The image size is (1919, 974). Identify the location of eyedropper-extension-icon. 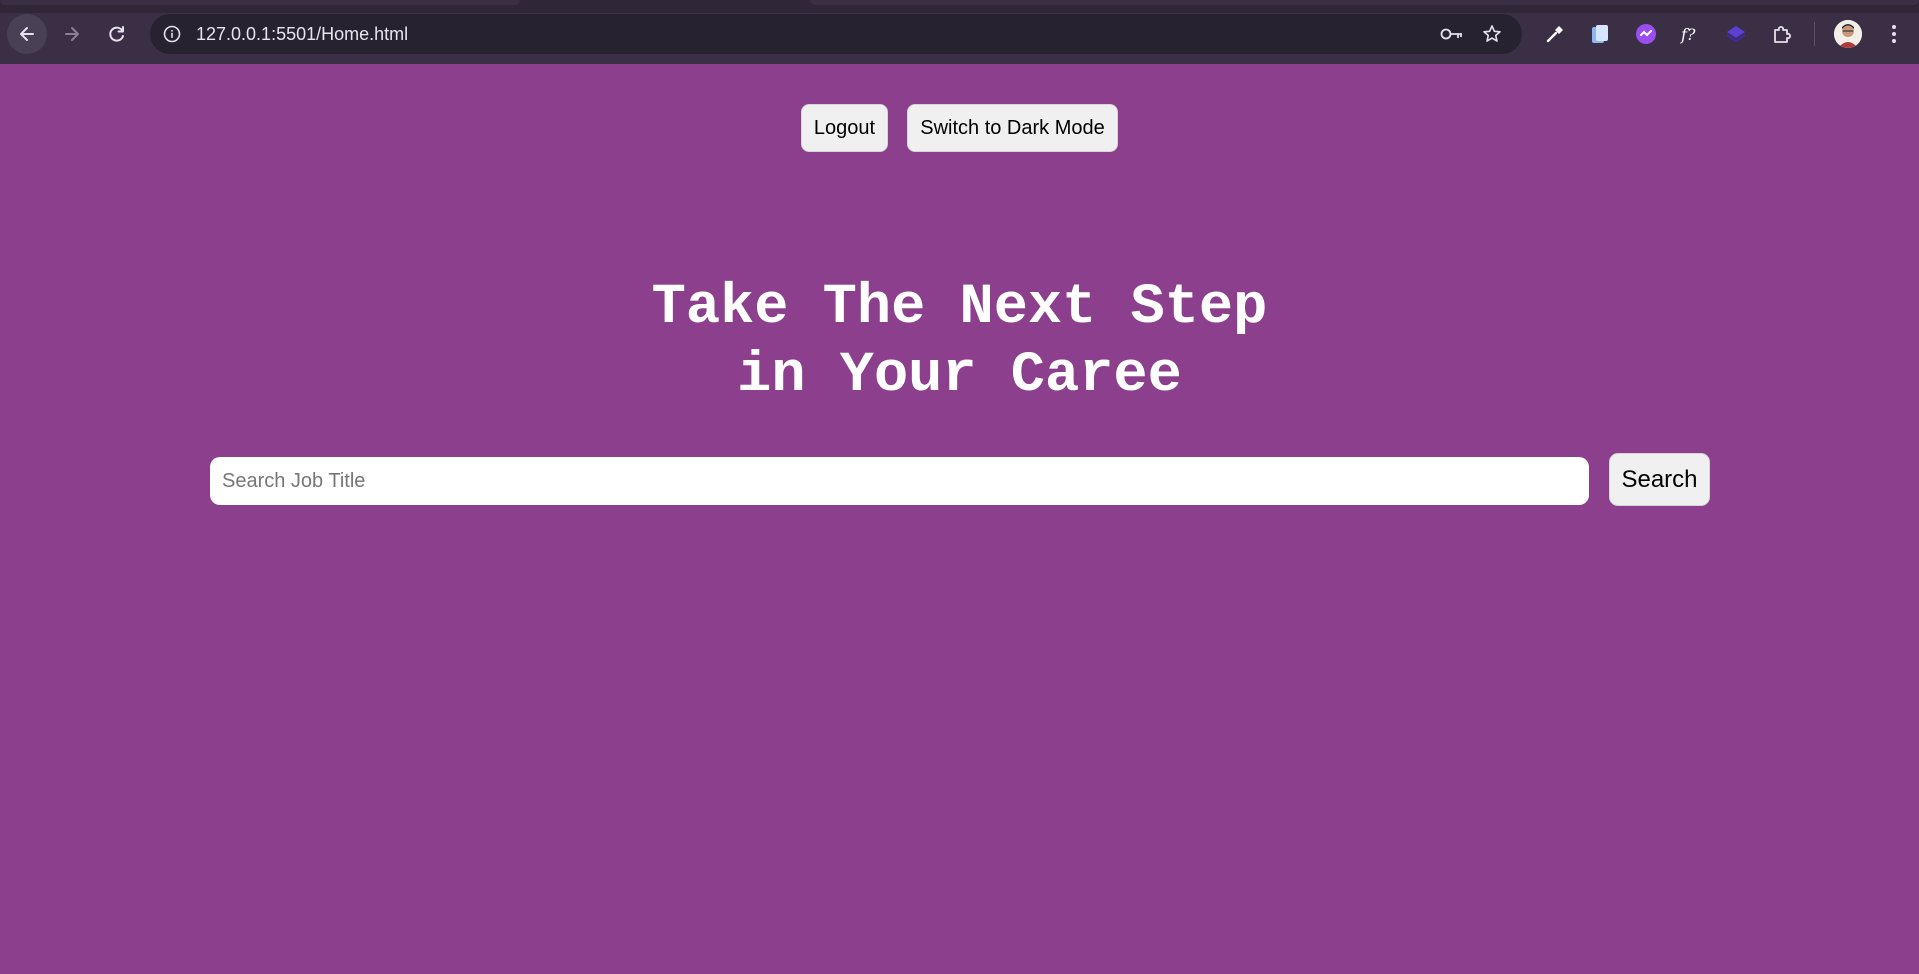
(1555, 34).